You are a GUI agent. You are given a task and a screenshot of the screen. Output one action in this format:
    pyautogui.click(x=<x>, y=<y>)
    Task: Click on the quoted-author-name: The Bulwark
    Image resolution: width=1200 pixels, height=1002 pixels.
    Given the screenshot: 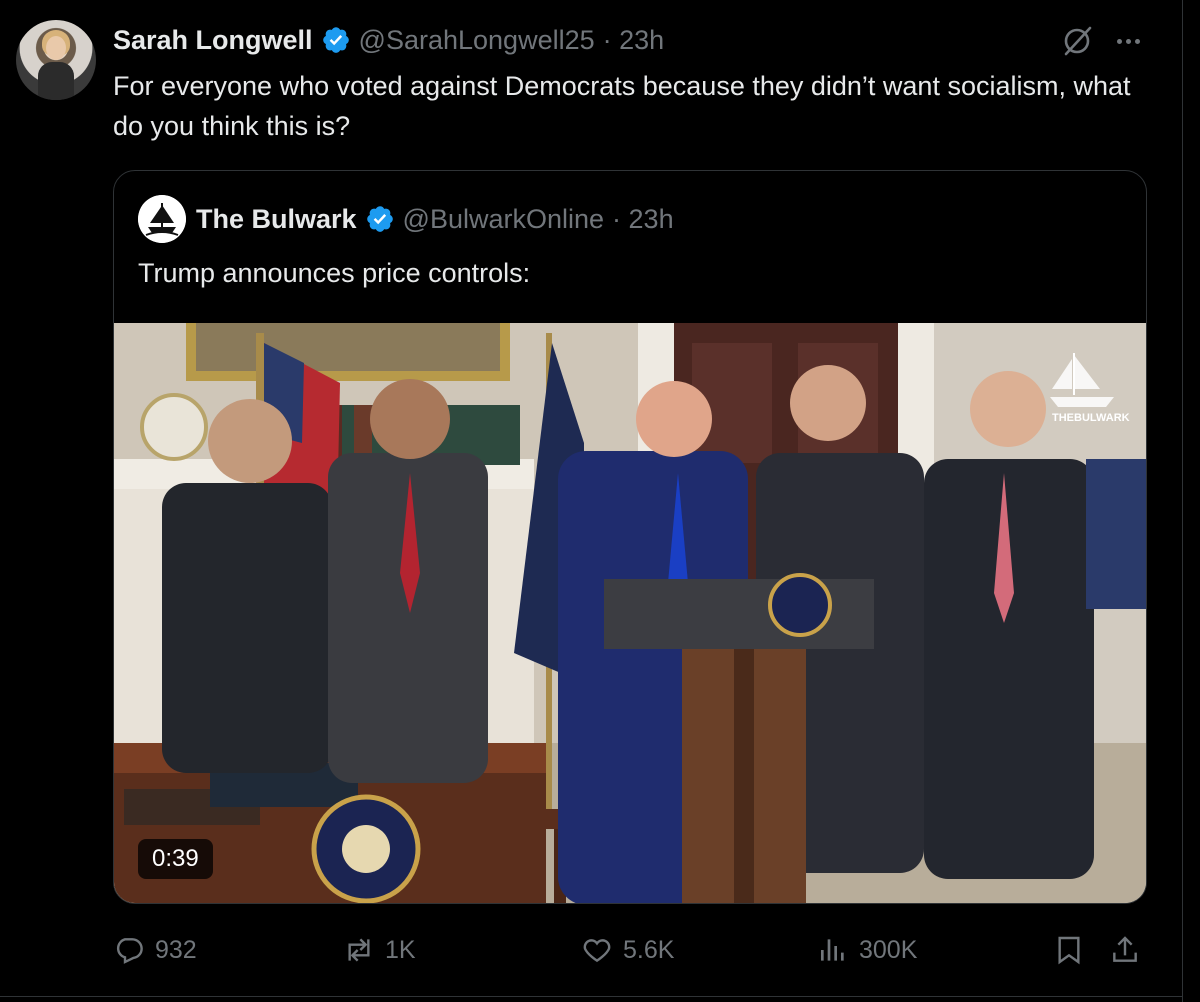 What is the action you would take?
    pyautogui.click(x=276, y=219)
    